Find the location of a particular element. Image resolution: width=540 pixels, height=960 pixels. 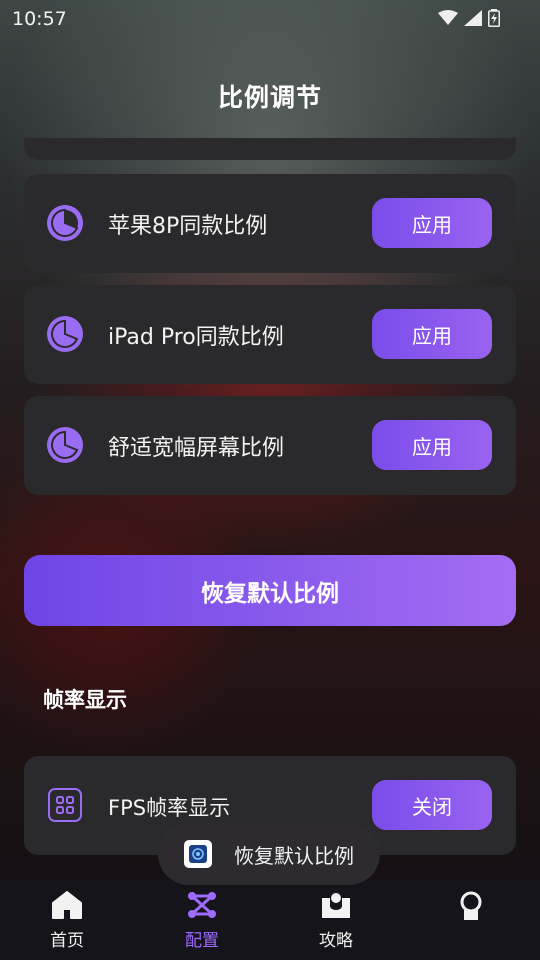

status-time: 10:57 is located at coordinates (39, 19).